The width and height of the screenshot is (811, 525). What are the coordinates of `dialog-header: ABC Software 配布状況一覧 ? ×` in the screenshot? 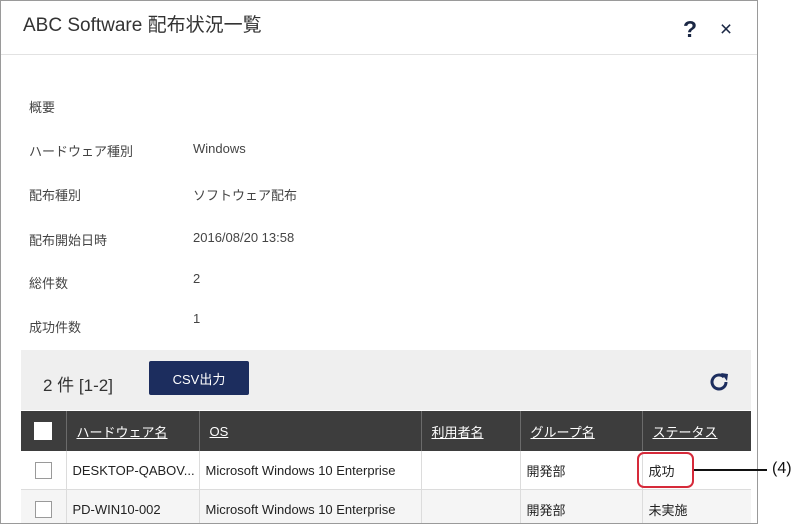 It's located at (379, 28).